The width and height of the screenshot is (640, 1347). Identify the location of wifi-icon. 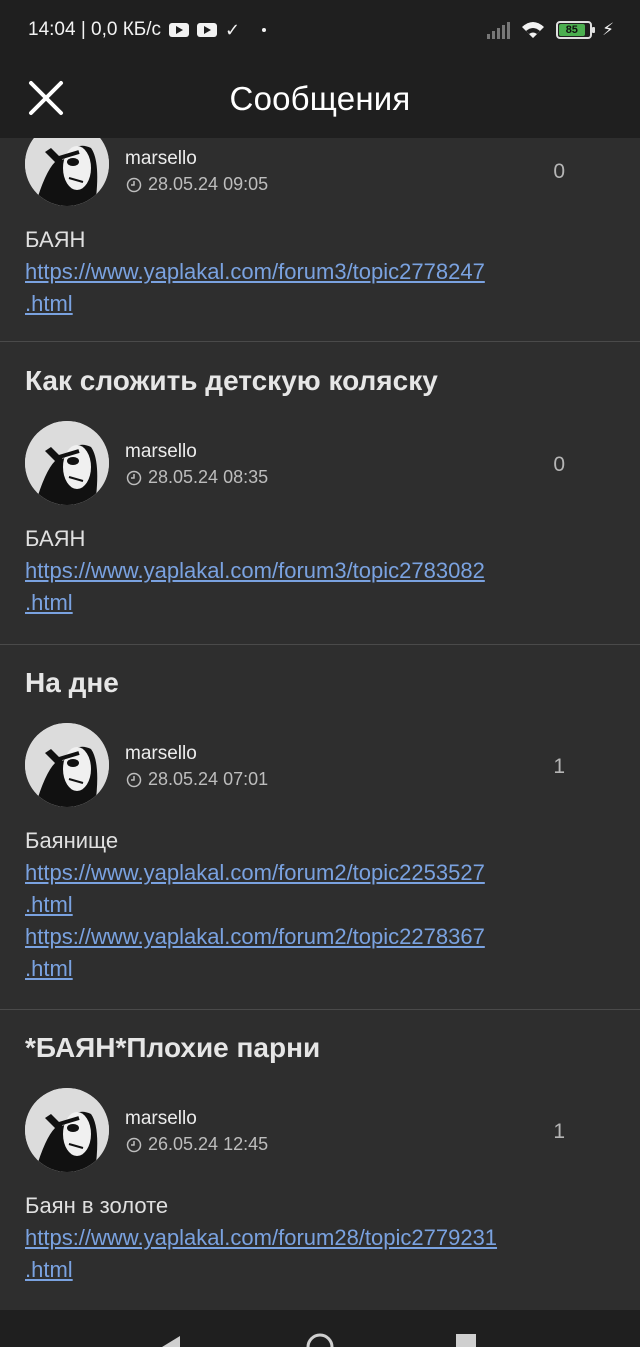
(533, 30).